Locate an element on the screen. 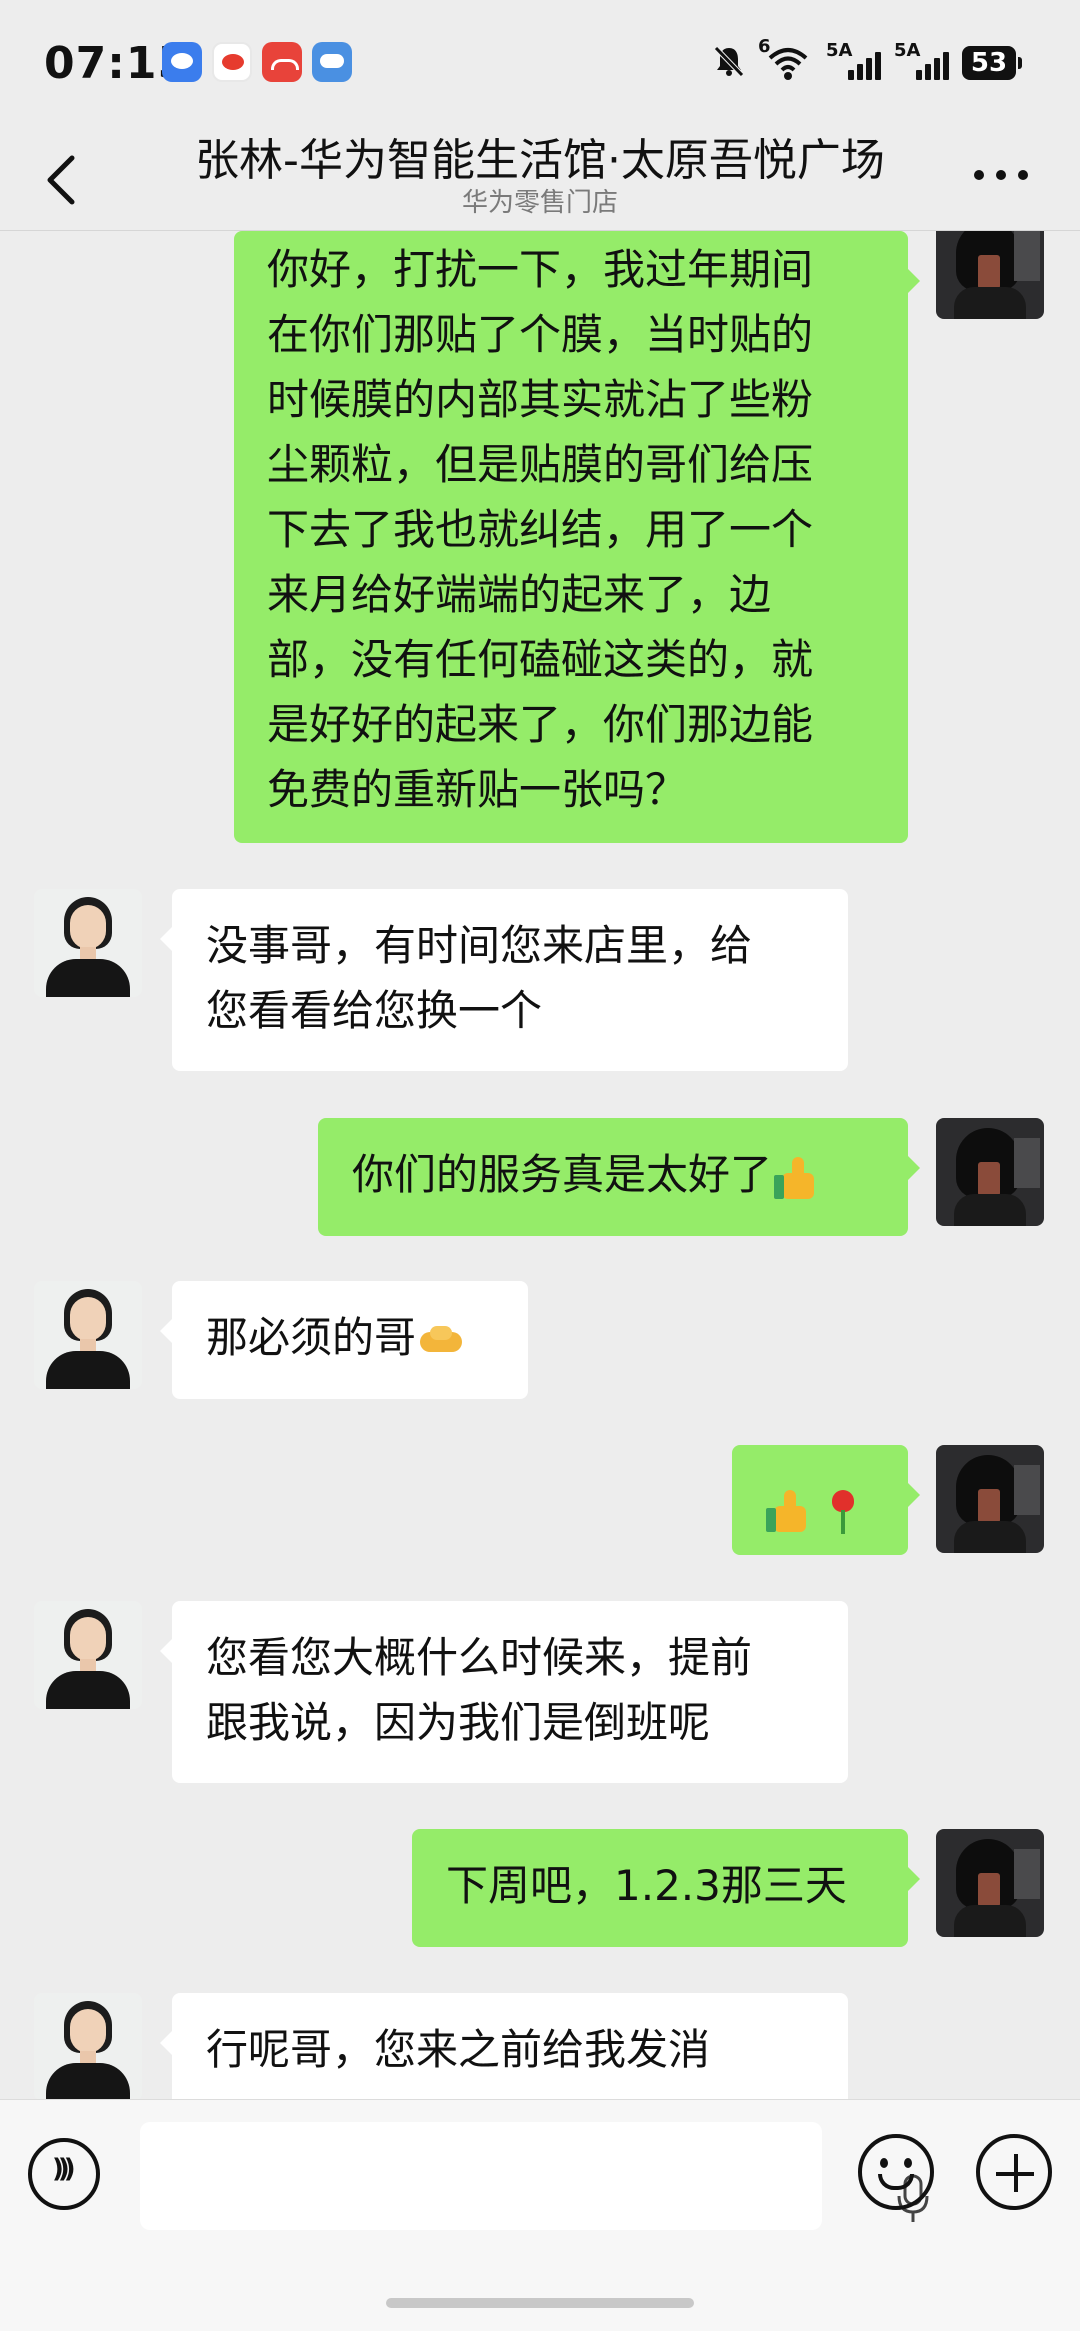  message-bubble-outgoing is located at coordinates (826, 1500).